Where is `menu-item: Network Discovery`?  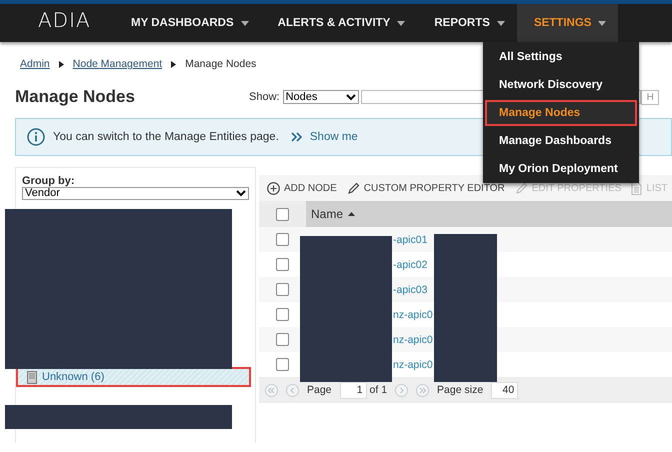
menu-item: Network Discovery is located at coordinates (561, 85).